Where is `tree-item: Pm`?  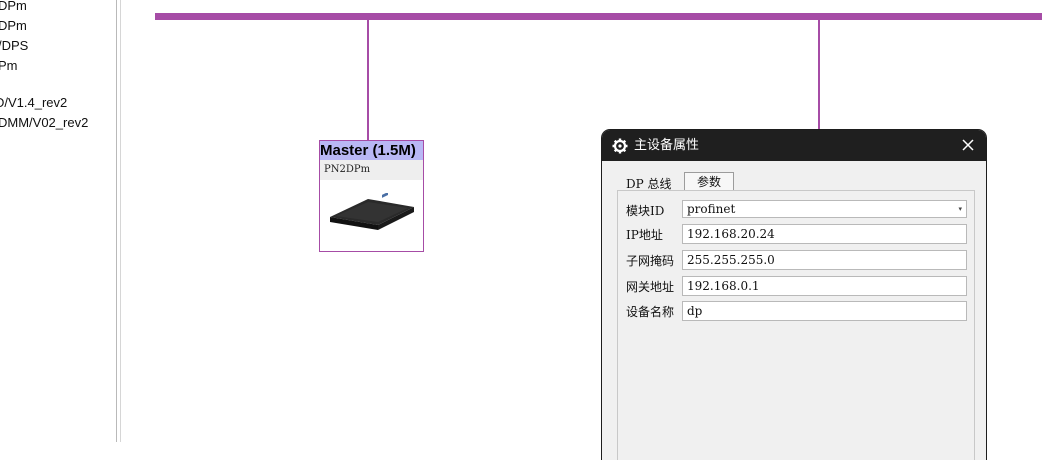
tree-item: Pm is located at coordinates (9, 65).